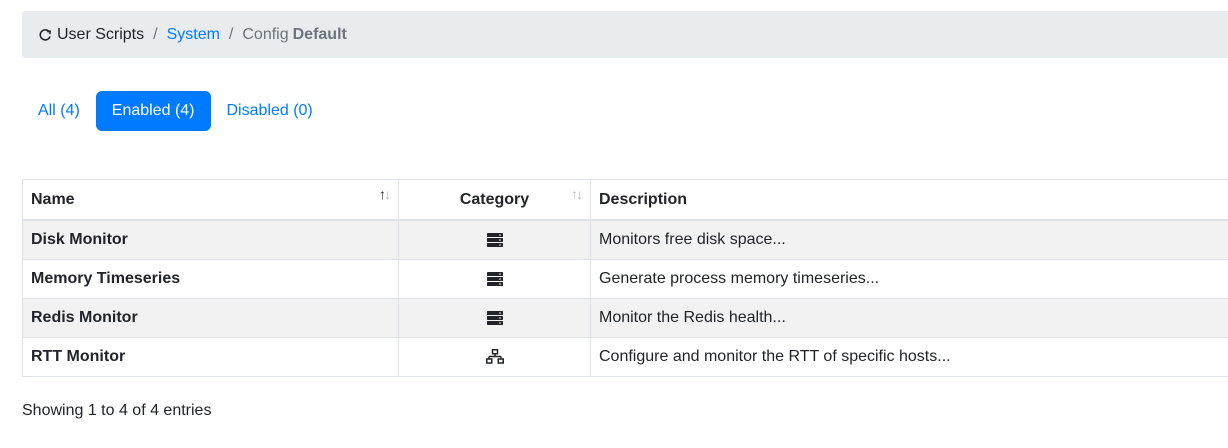  What do you see at coordinates (625, 34) in the screenshot?
I see `breadcrumb: User Scripts / System / Config Default` at bounding box center [625, 34].